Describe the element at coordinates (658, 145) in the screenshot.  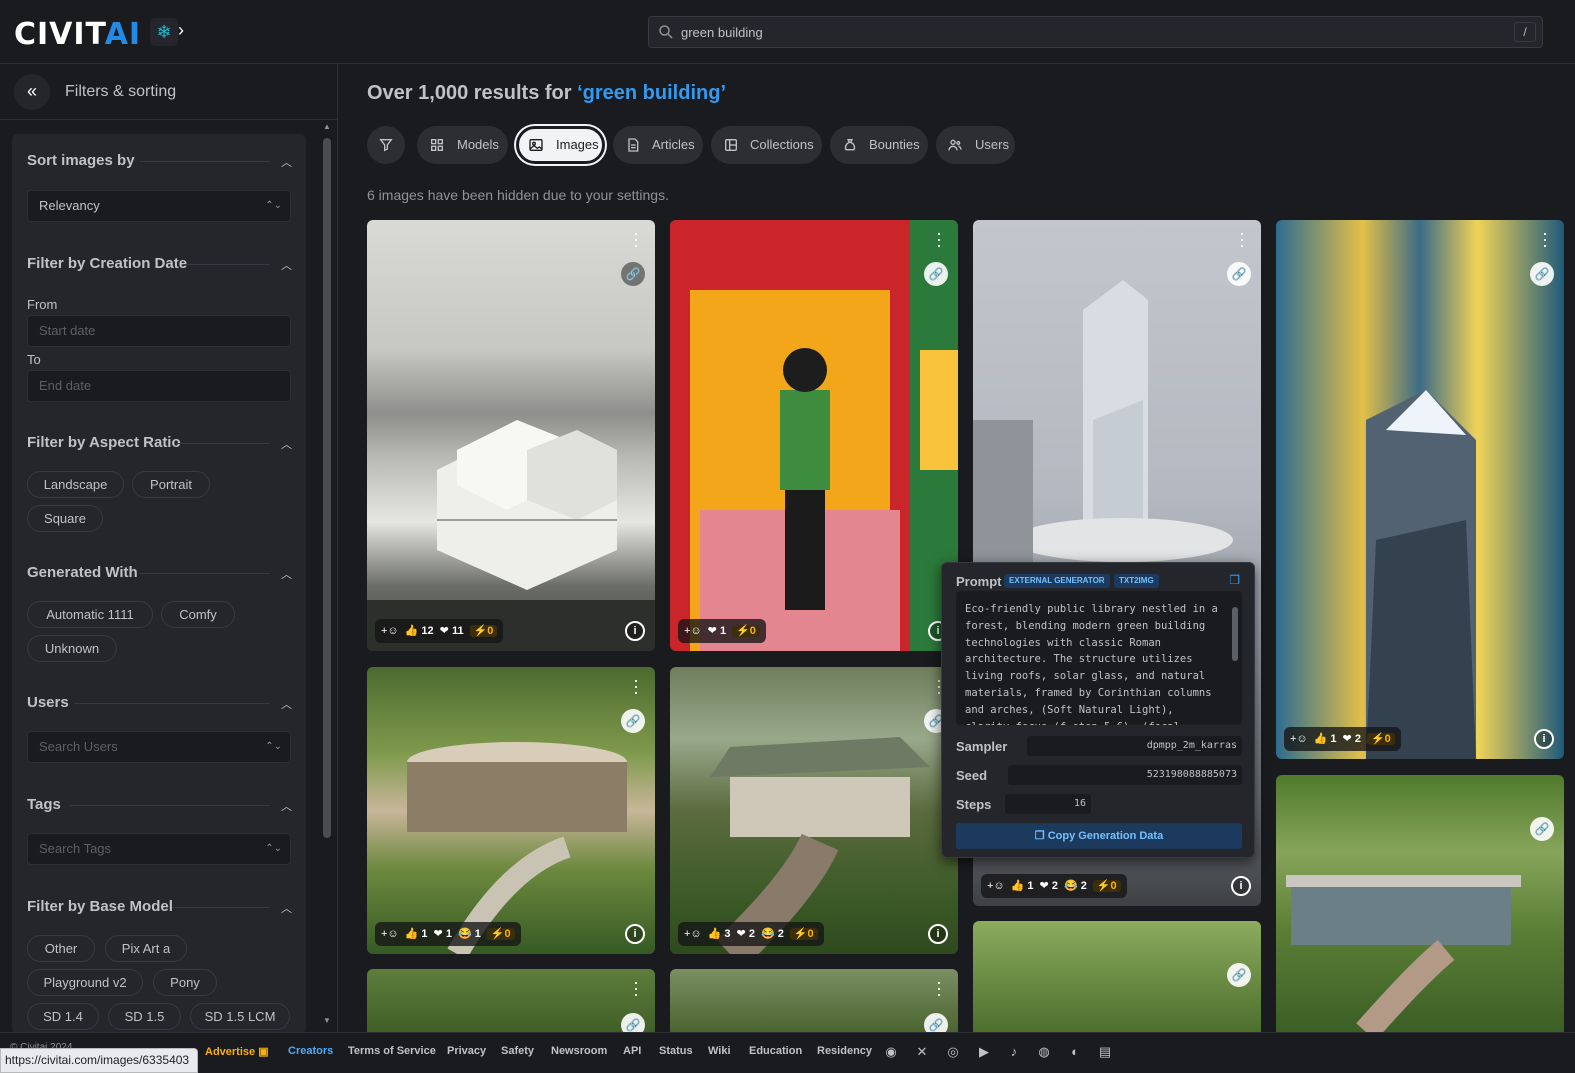
I see `tab-articles: Articles` at that location.